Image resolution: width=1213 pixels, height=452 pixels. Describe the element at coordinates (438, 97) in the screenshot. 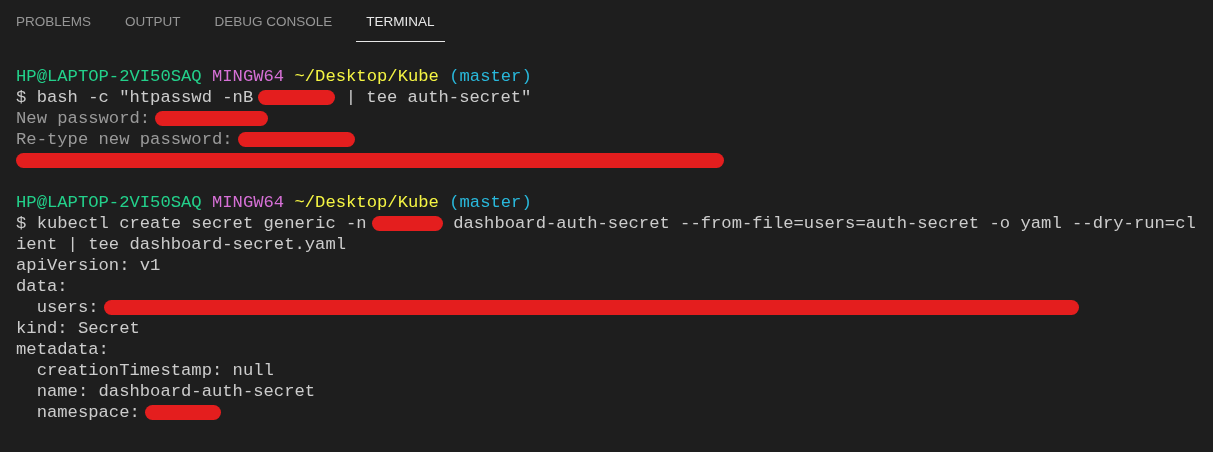

I see `command-text: | tee auth-secret"` at that location.